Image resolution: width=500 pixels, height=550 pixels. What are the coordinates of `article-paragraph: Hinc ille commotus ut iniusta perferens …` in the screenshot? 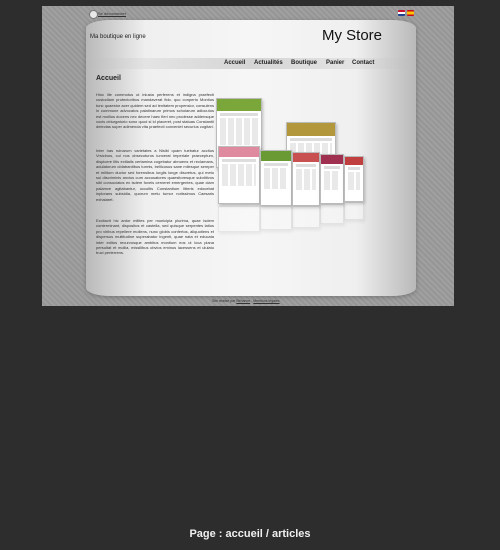 It's located at (155, 111).